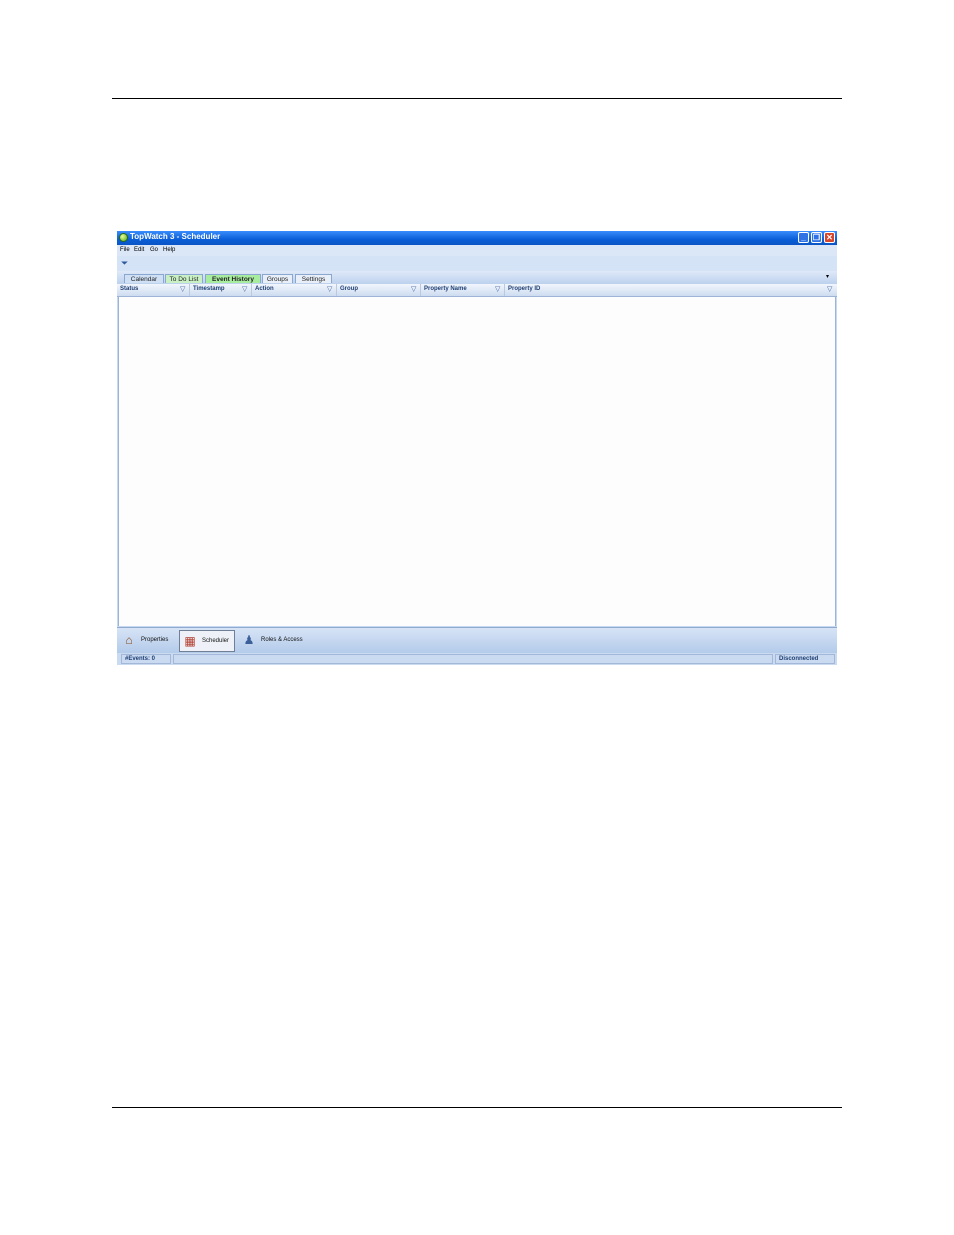  Describe the element at coordinates (805, 659) in the screenshot. I see `connection-status: Disconnected` at that location.